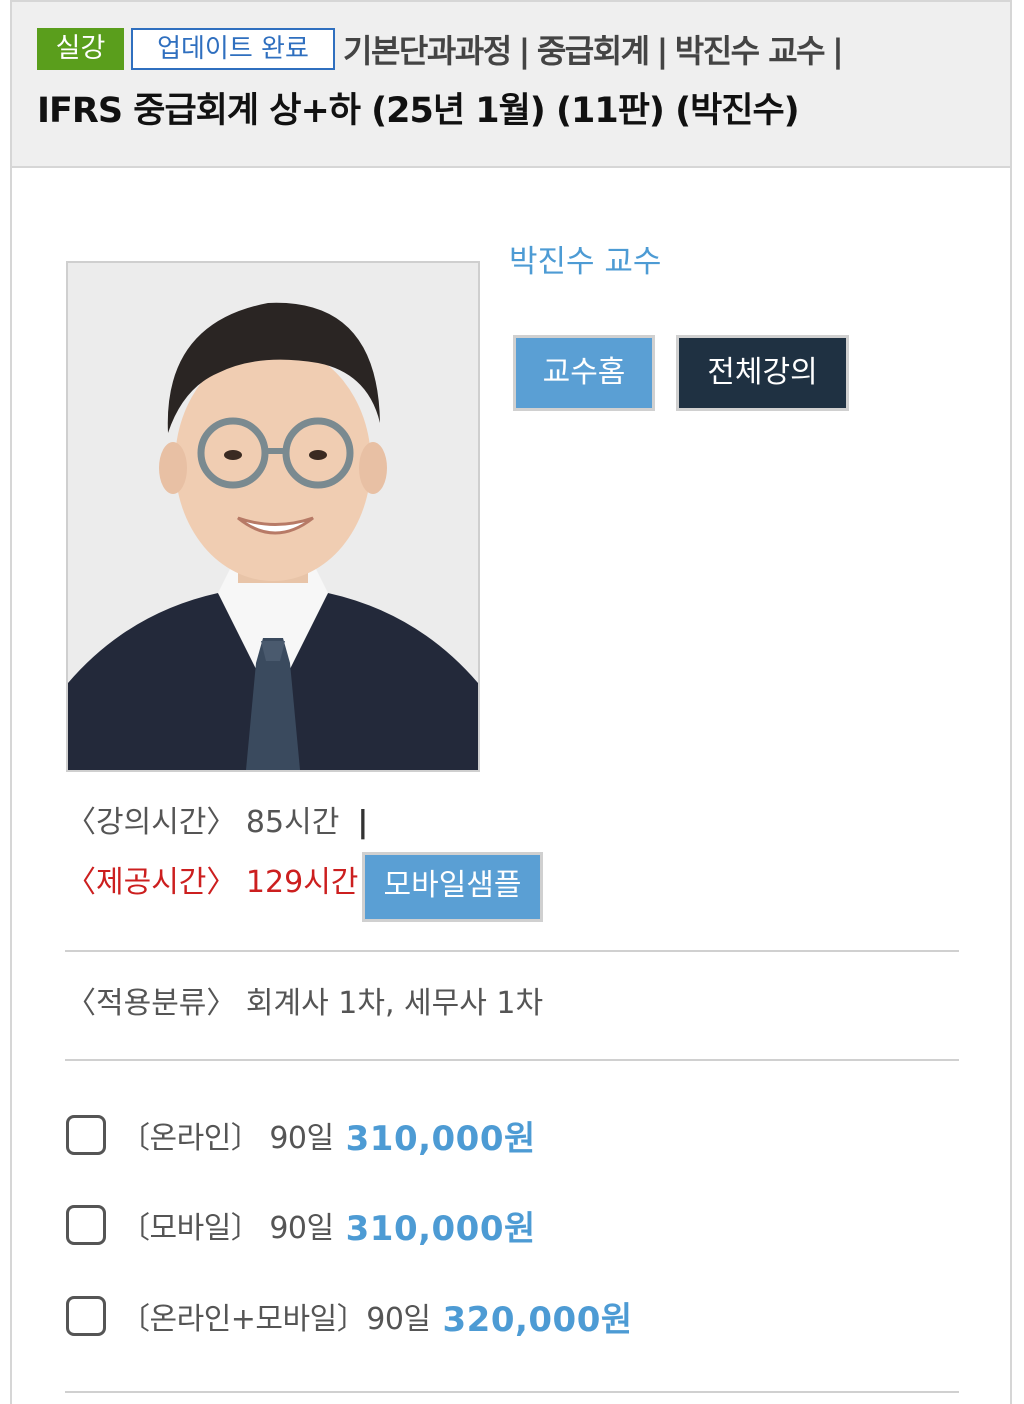 This screenshot has width=1024, height=1404. Describe the element at coordinates (305, 1003) in the screenshot. I see `applicable-category: 〈적용분류〉 회계사 1차, 세무사 1차` at that location.